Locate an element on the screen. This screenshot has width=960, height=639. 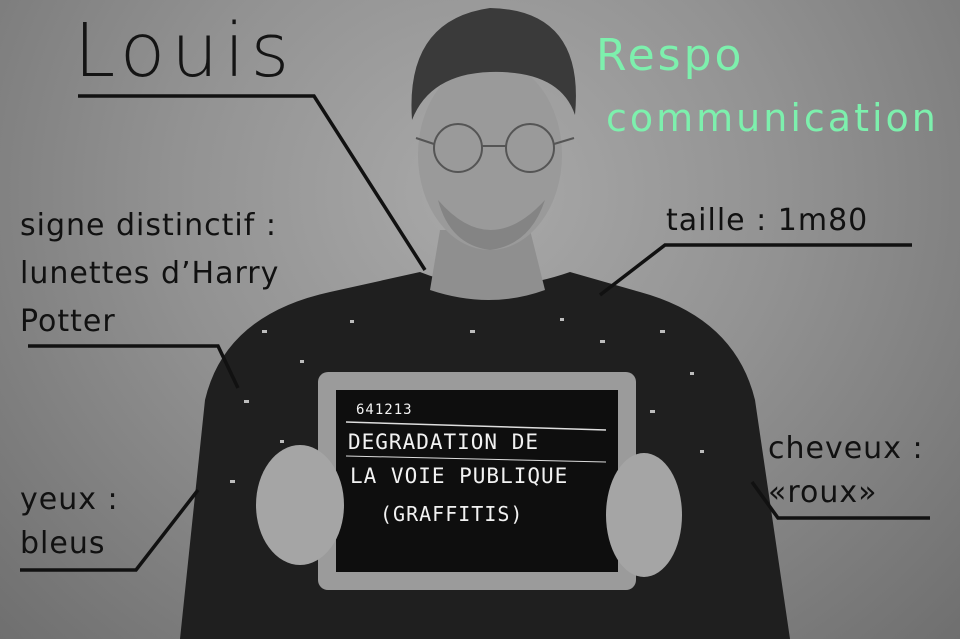
slate-line-3: (GRAFFITIS) is located at coordinates (452, 514).